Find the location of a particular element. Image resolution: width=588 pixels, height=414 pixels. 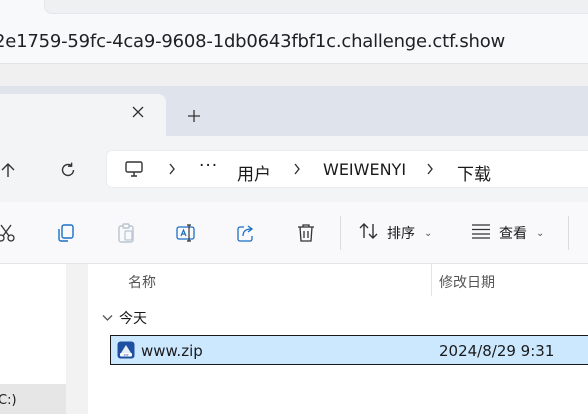

browser-viewport-gap is located at coordinates (294, 75).